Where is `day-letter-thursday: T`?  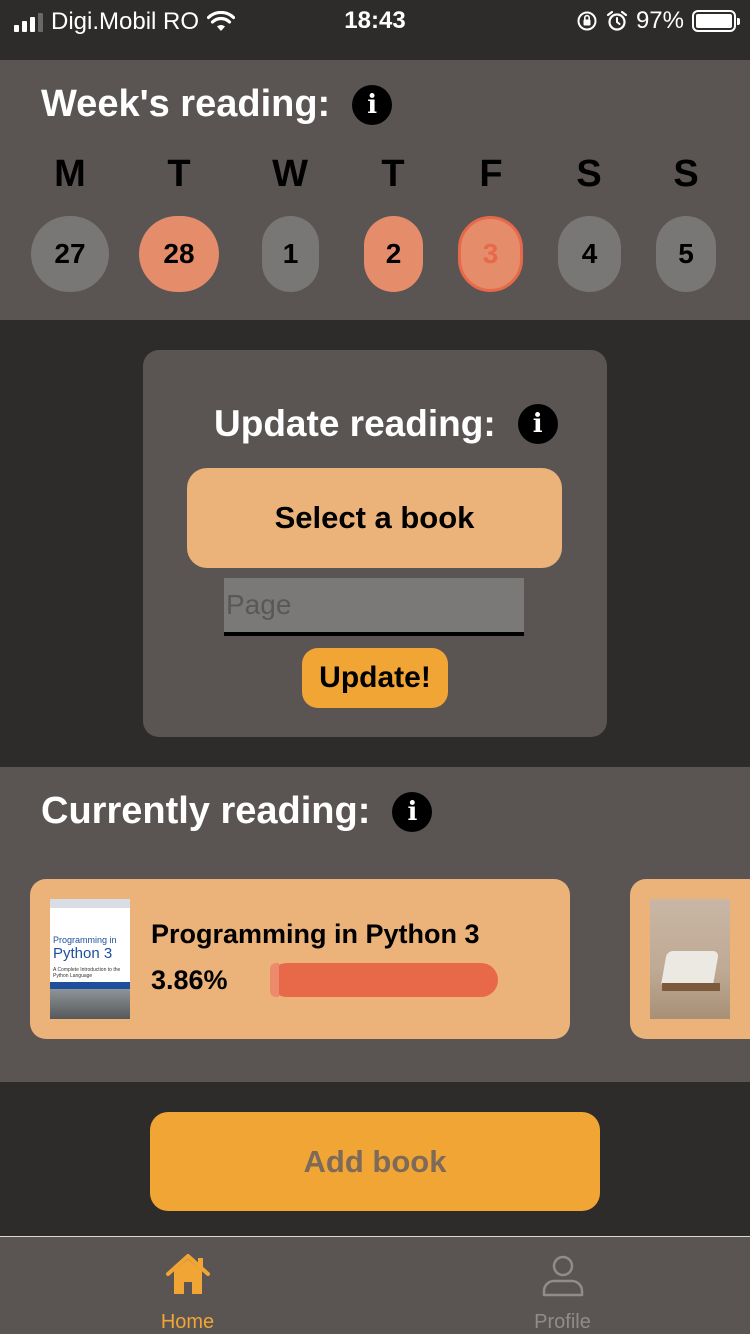 day-letter-thursday: T is located at coordinates (393, 174).